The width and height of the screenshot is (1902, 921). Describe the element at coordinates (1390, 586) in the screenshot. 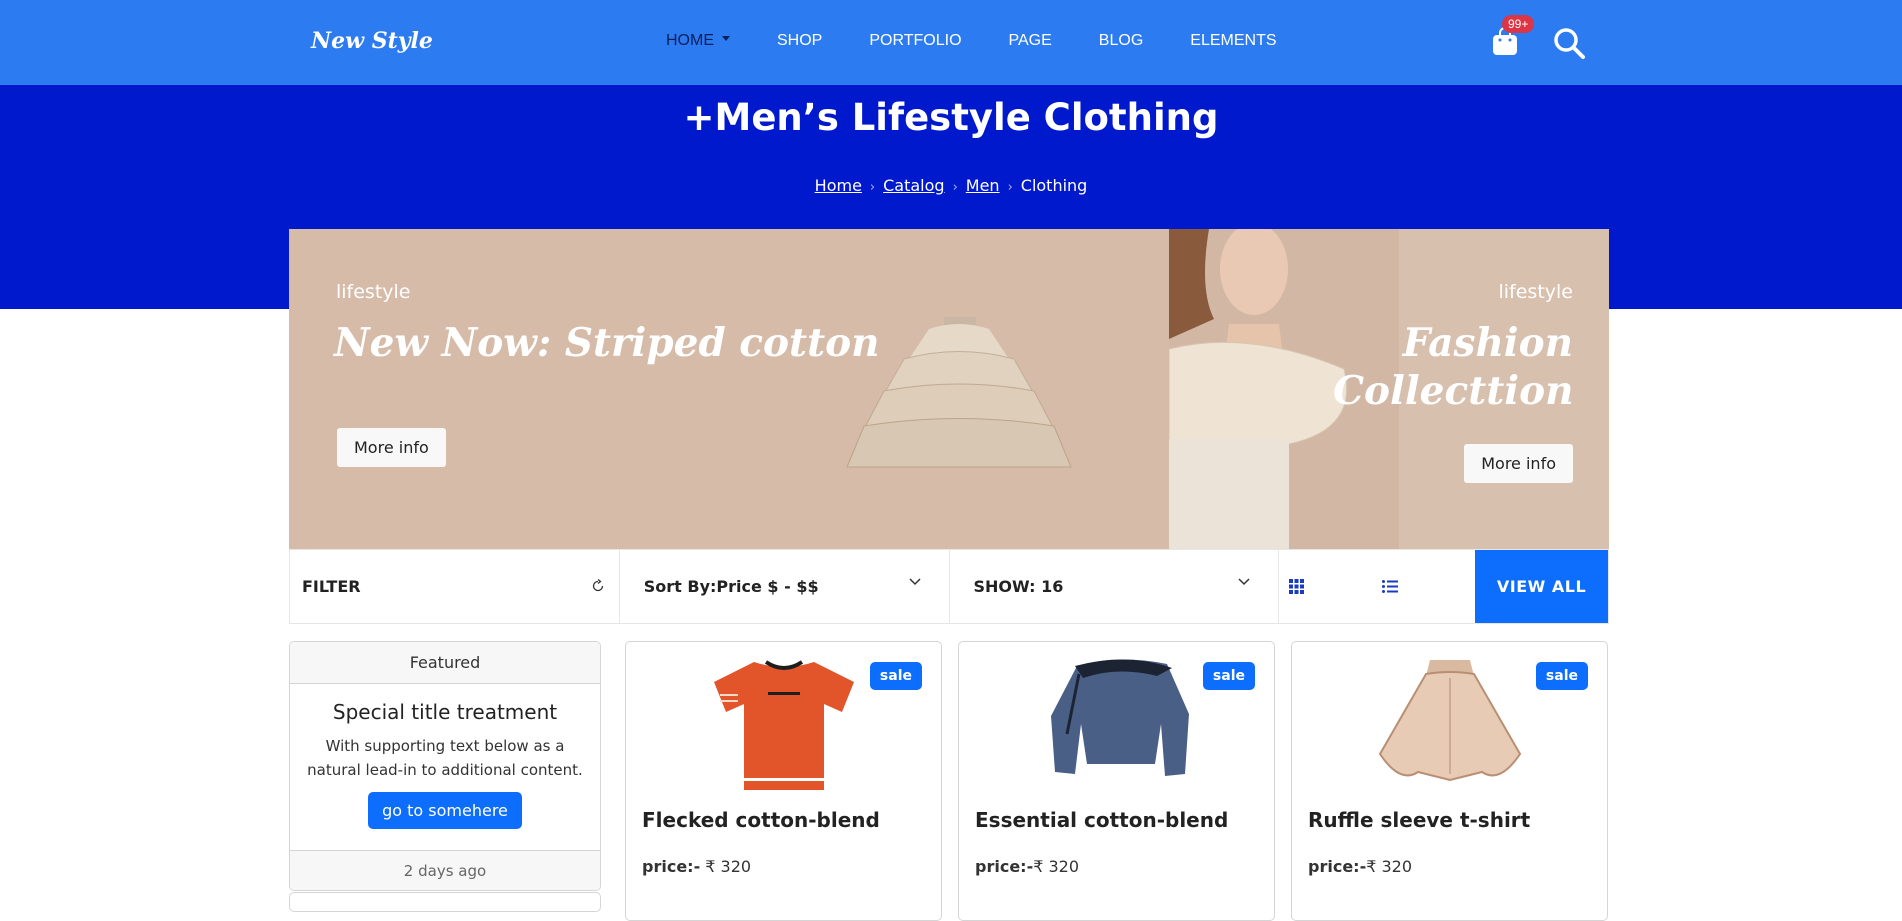

I see `list-view-icon` at that location.